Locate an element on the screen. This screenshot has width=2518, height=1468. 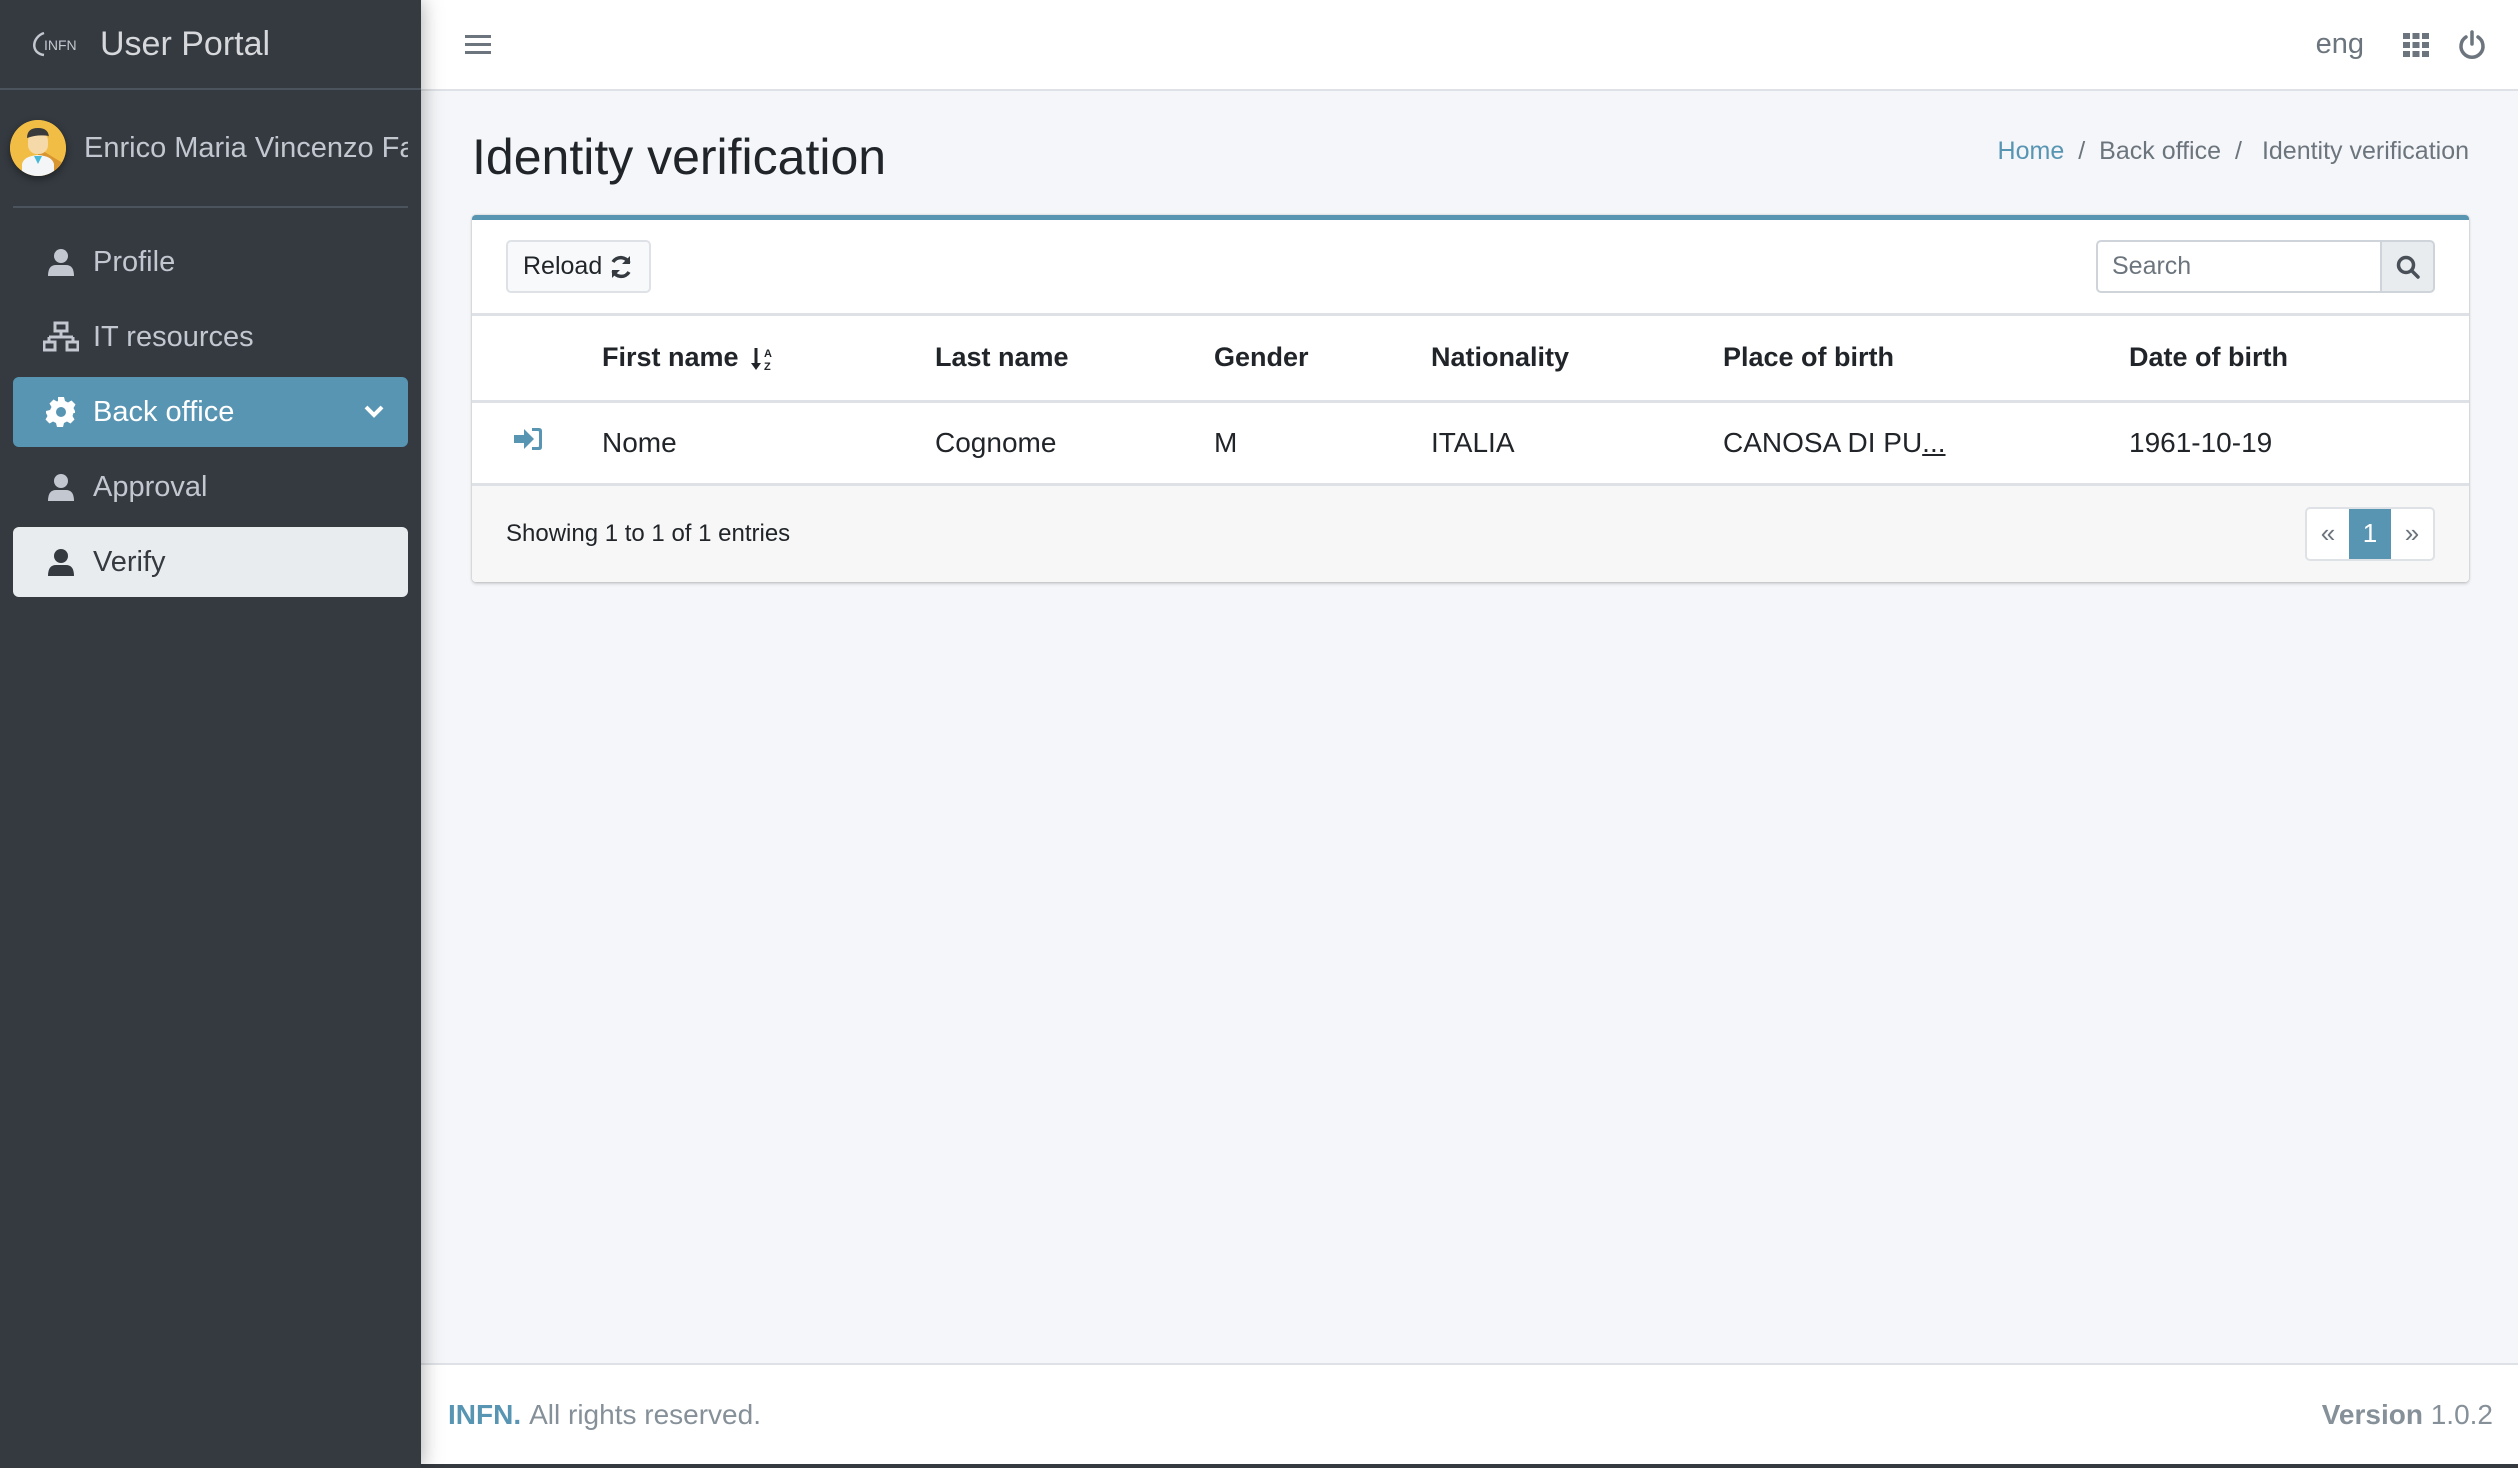
sidebar-item-label: Profile is located at coordinates (134, 261).